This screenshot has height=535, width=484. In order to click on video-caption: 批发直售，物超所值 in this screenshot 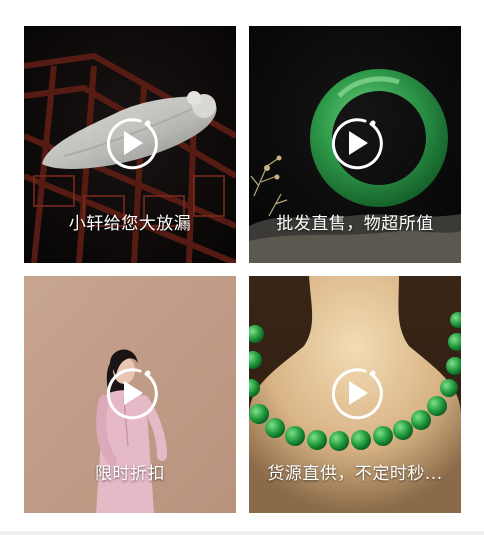, I will do `click(355, 224)`.